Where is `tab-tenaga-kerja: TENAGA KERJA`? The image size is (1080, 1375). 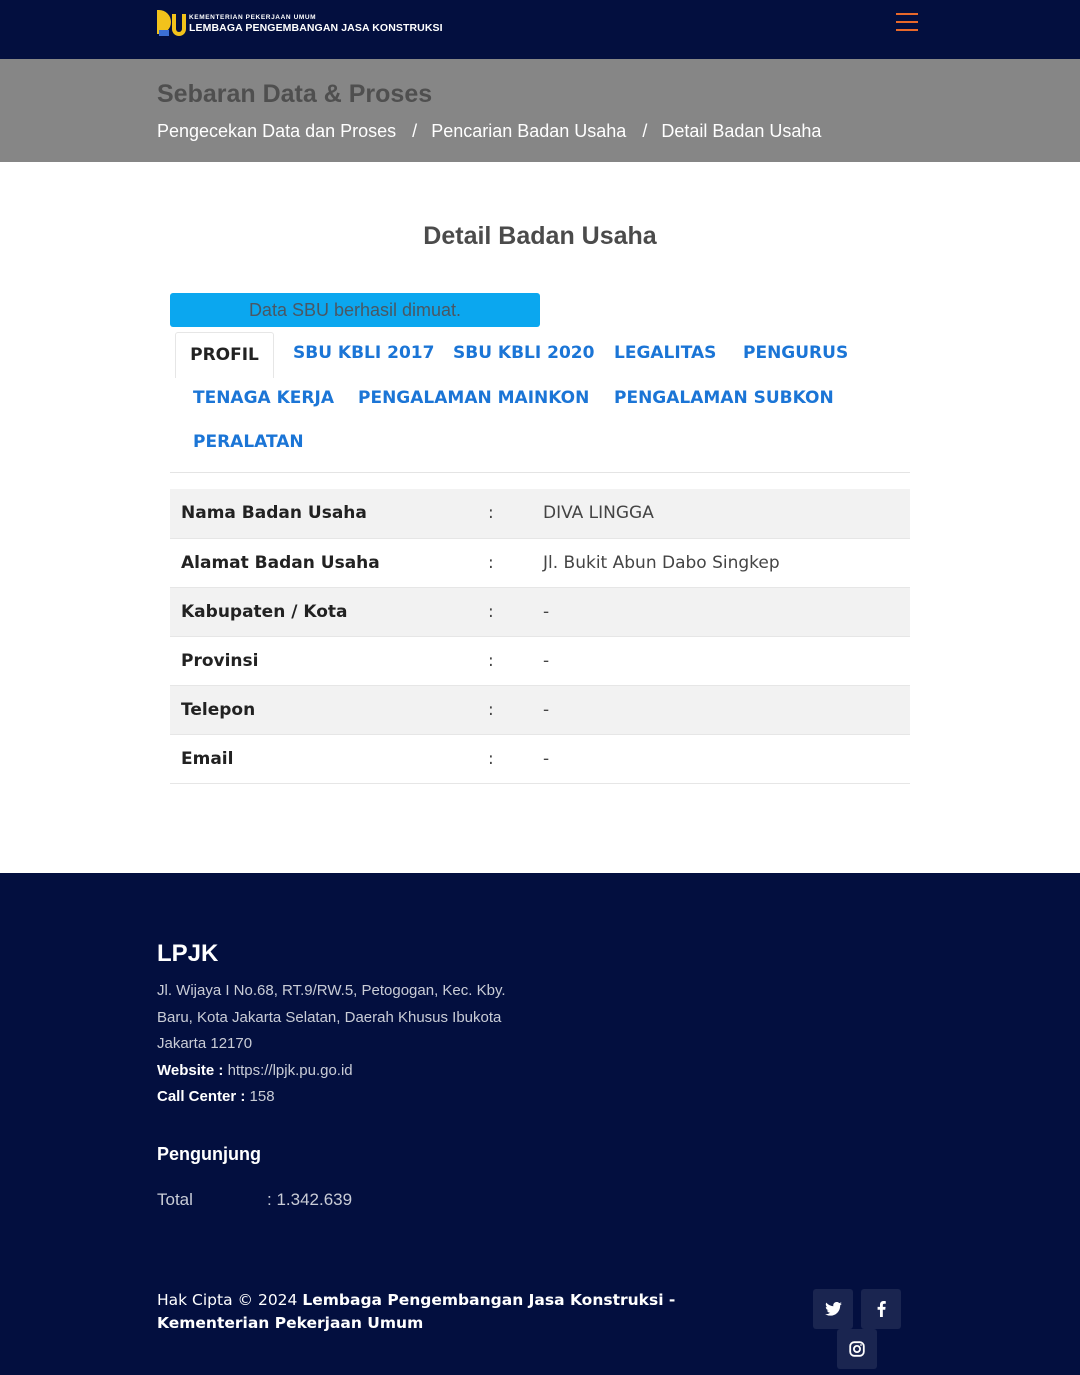 tab-tenaga-kerja: TENAGA KERJA is located at coordinates (263, 398).